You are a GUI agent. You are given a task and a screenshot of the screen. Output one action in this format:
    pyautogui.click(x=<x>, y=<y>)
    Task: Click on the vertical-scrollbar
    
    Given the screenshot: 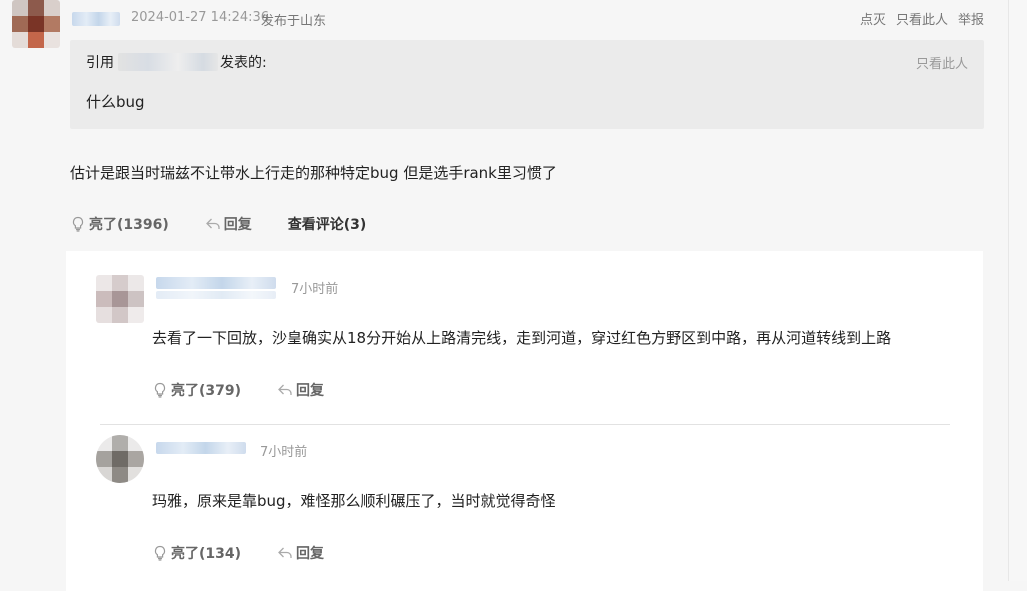 What is the action you would take?
    pyautogui.click(x=1017, y=290)
    